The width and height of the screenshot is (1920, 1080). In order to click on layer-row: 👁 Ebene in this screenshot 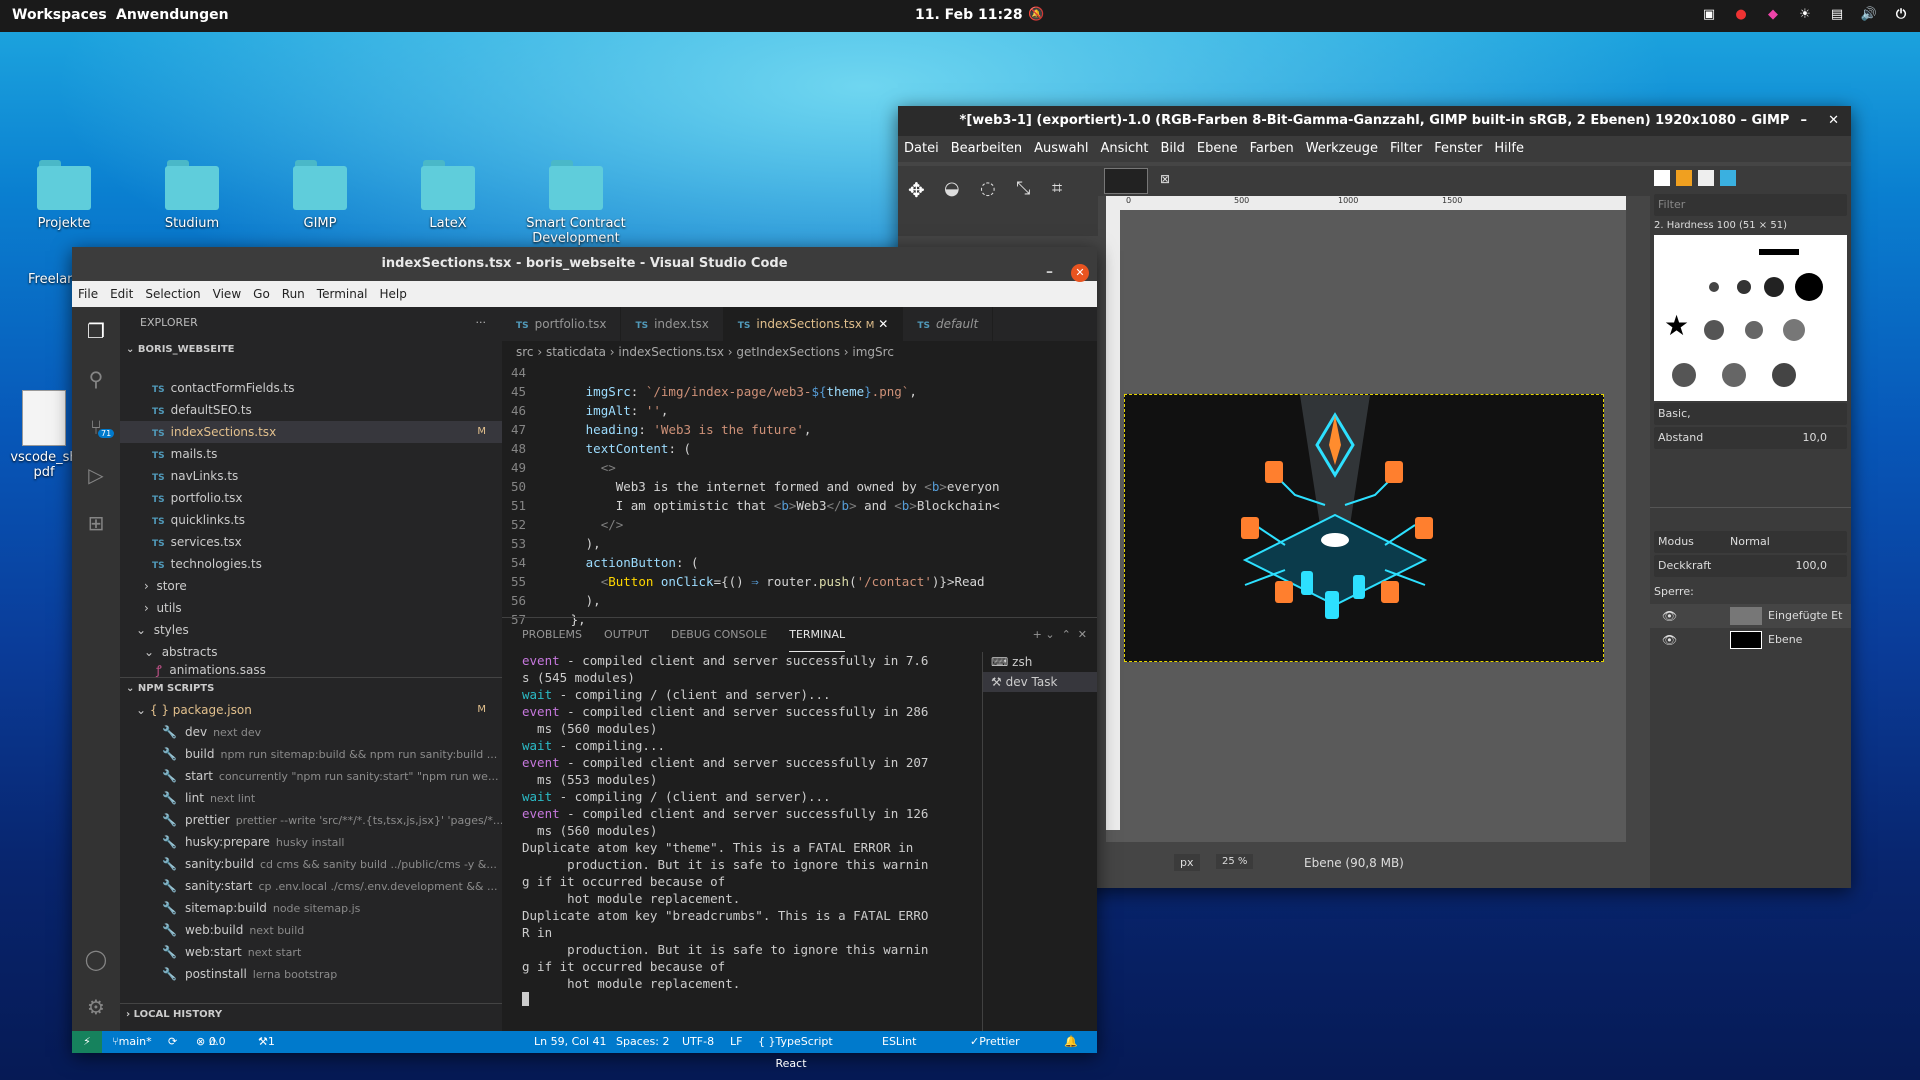, I will do `click(1750, 640)`.